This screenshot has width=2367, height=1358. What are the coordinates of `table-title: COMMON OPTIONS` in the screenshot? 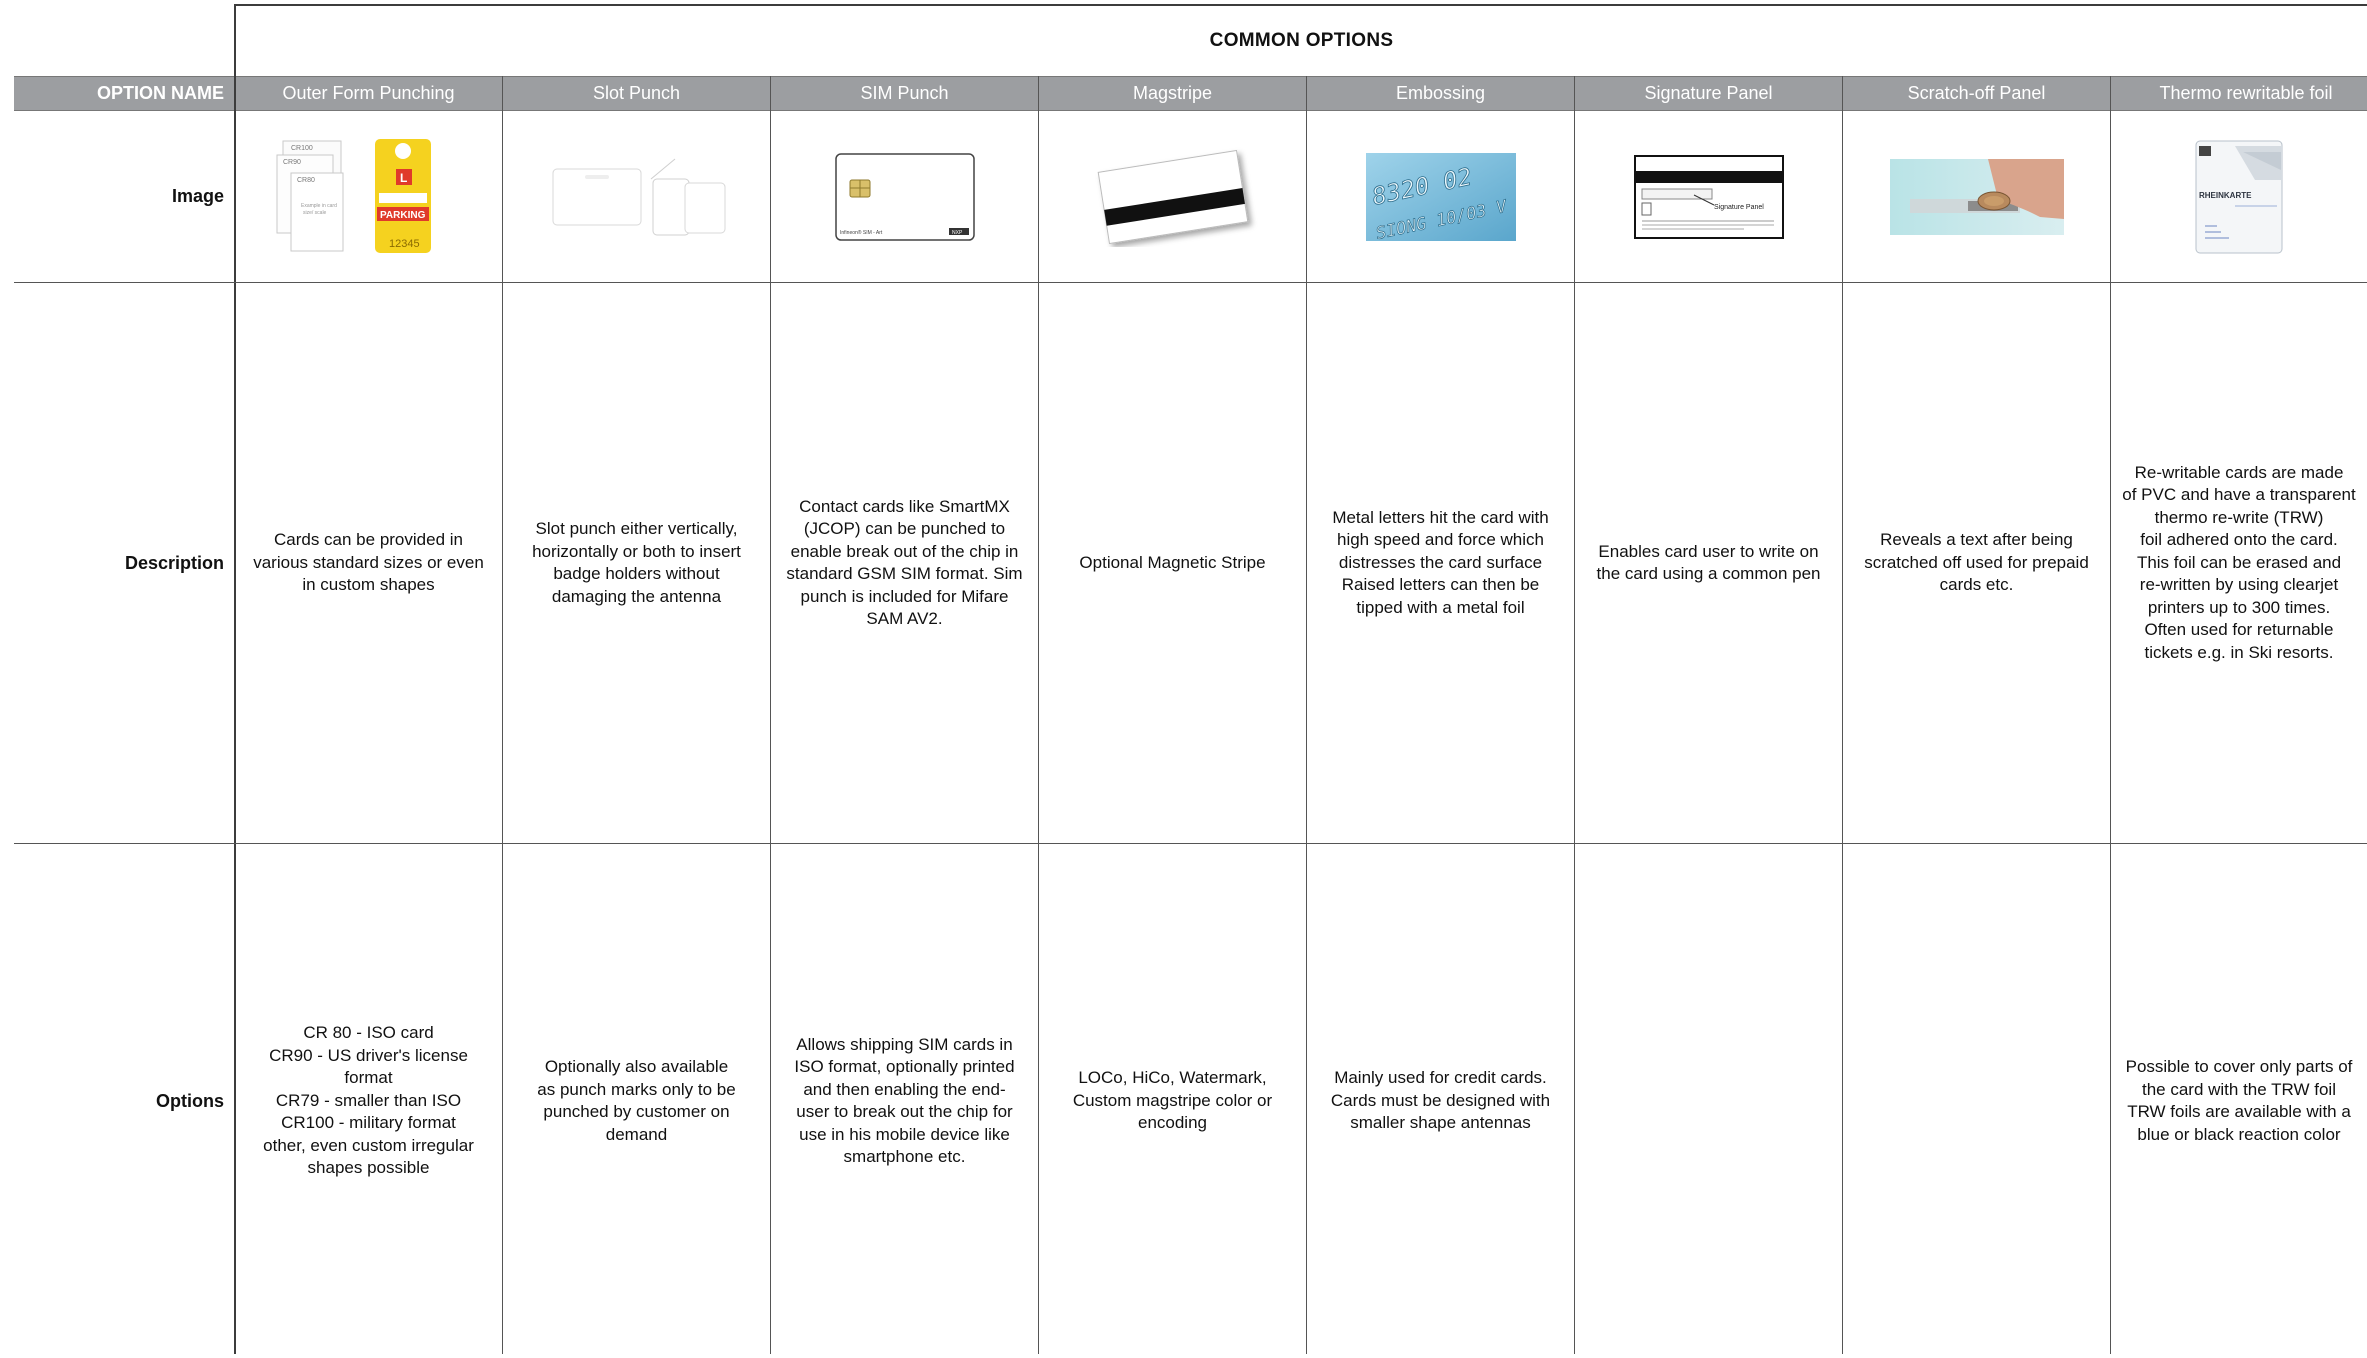 It's located at (1300, 40).